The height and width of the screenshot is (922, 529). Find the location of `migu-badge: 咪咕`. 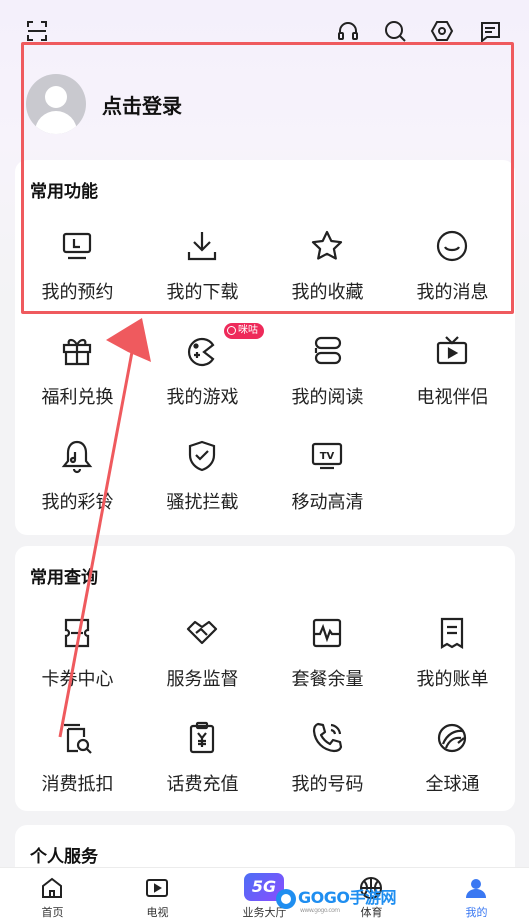

migu-badge: 咪咕 is located at coordinates (244, 331).